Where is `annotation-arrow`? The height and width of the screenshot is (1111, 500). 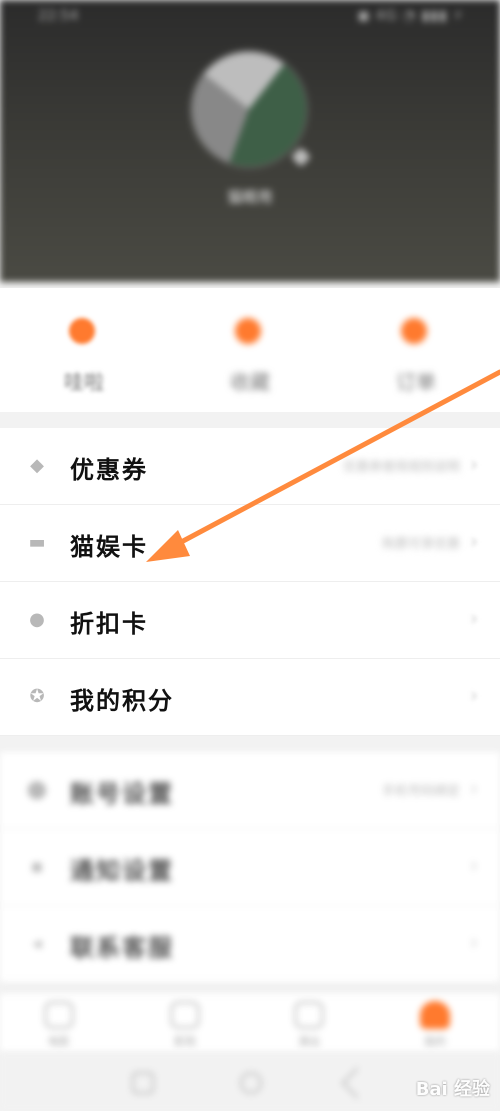 annotation-arrow is located at coordinates (323, 465).